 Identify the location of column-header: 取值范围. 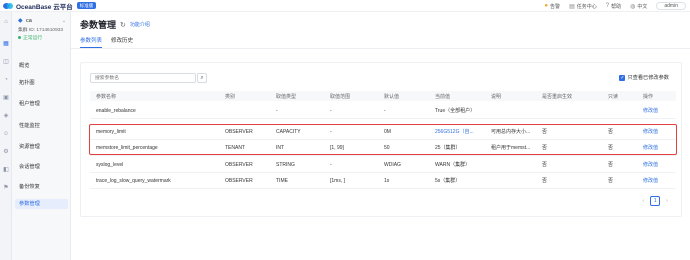
(340, 96).